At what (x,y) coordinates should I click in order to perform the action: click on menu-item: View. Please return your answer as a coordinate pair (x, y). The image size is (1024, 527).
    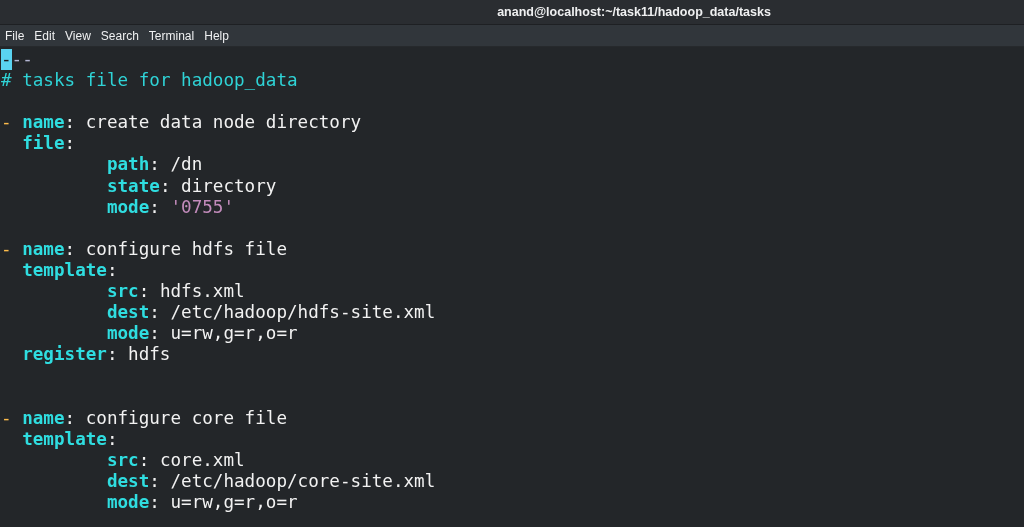
    Looking at the image, I should click on (78, 35).